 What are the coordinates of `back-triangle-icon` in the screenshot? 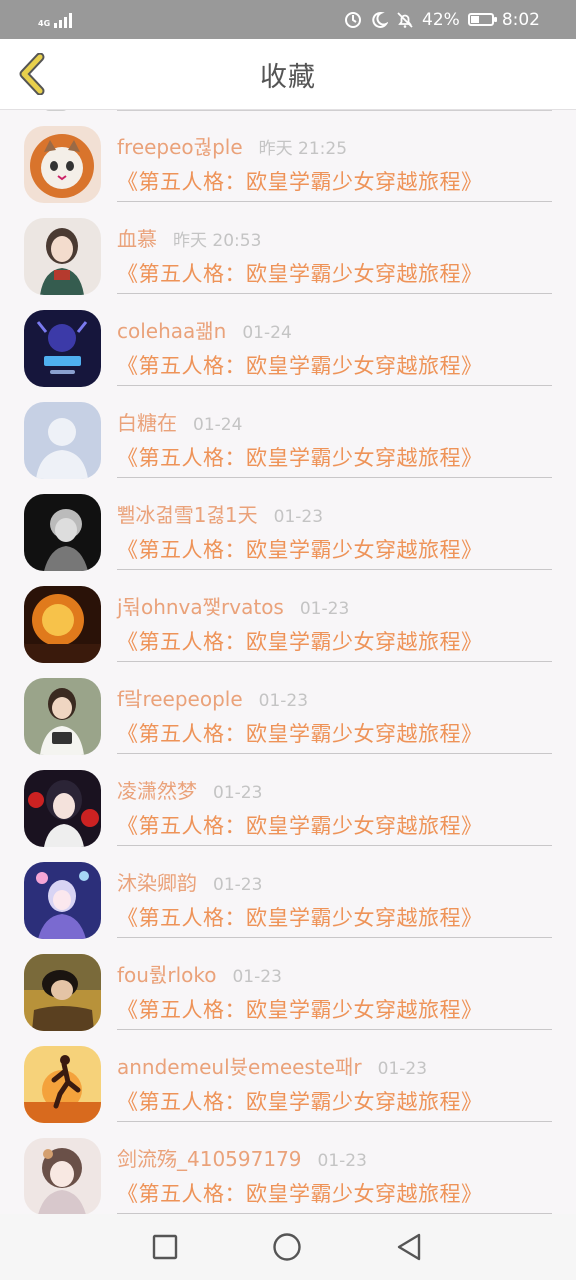 It's located at (409, 1247).